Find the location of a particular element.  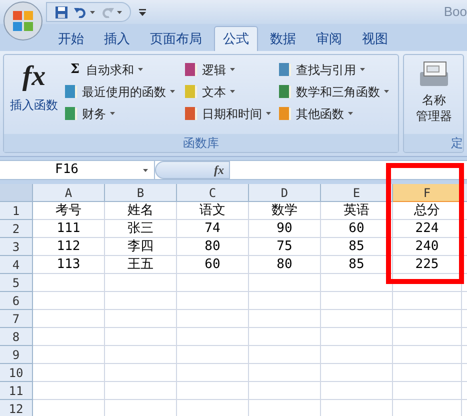

table-cell: 数学 is located at coordinates (285, 211).